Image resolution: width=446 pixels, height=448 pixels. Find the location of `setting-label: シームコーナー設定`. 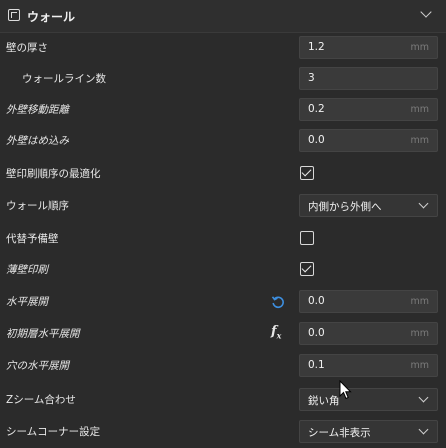

setting-label: シームコーナー設定 is located at coordinates (53, 432).